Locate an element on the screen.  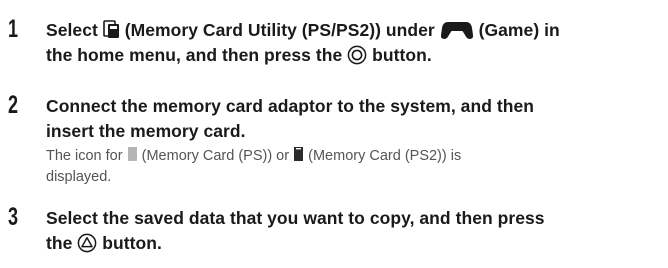
memory-card-utility-icon is located at coordinates (111, 29).